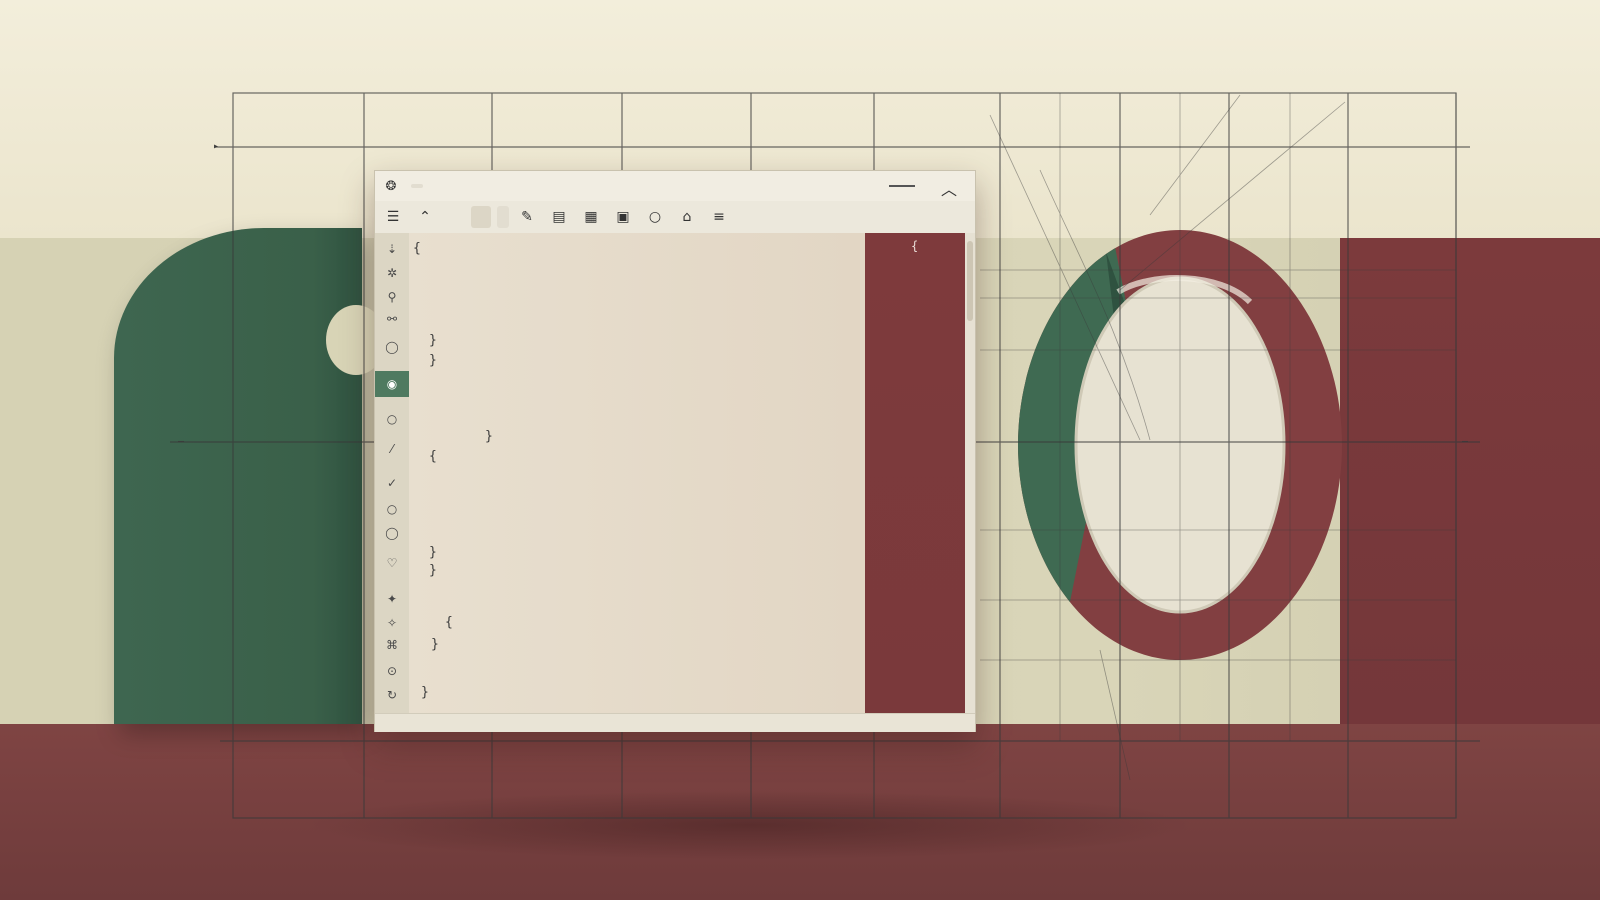 This screenshot has height=900, width=1600. Describe the element at coordinates (238, 476) in the screenshot. I see `green-block-shape` at that location.